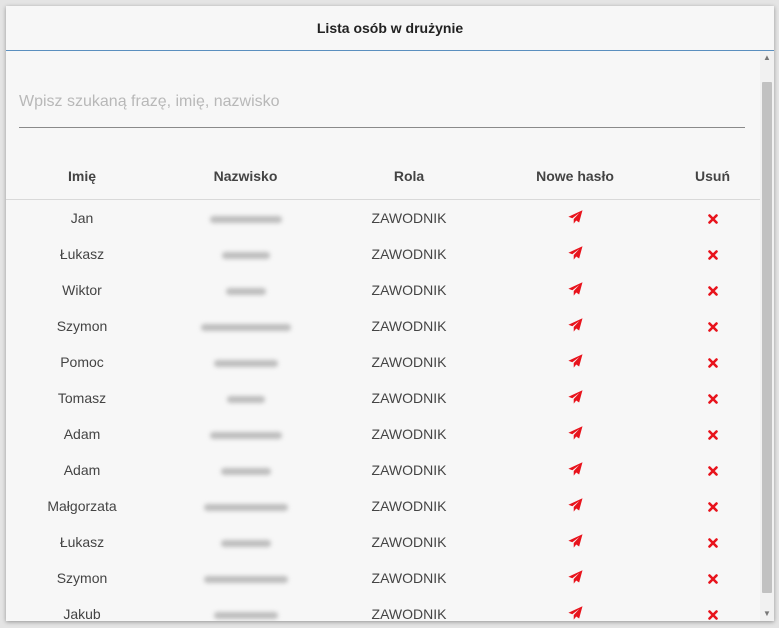 The width and height of the screenshot is (779, 628). I want to click on table-row: Jan ZAWODNIK, so click(383, 218).